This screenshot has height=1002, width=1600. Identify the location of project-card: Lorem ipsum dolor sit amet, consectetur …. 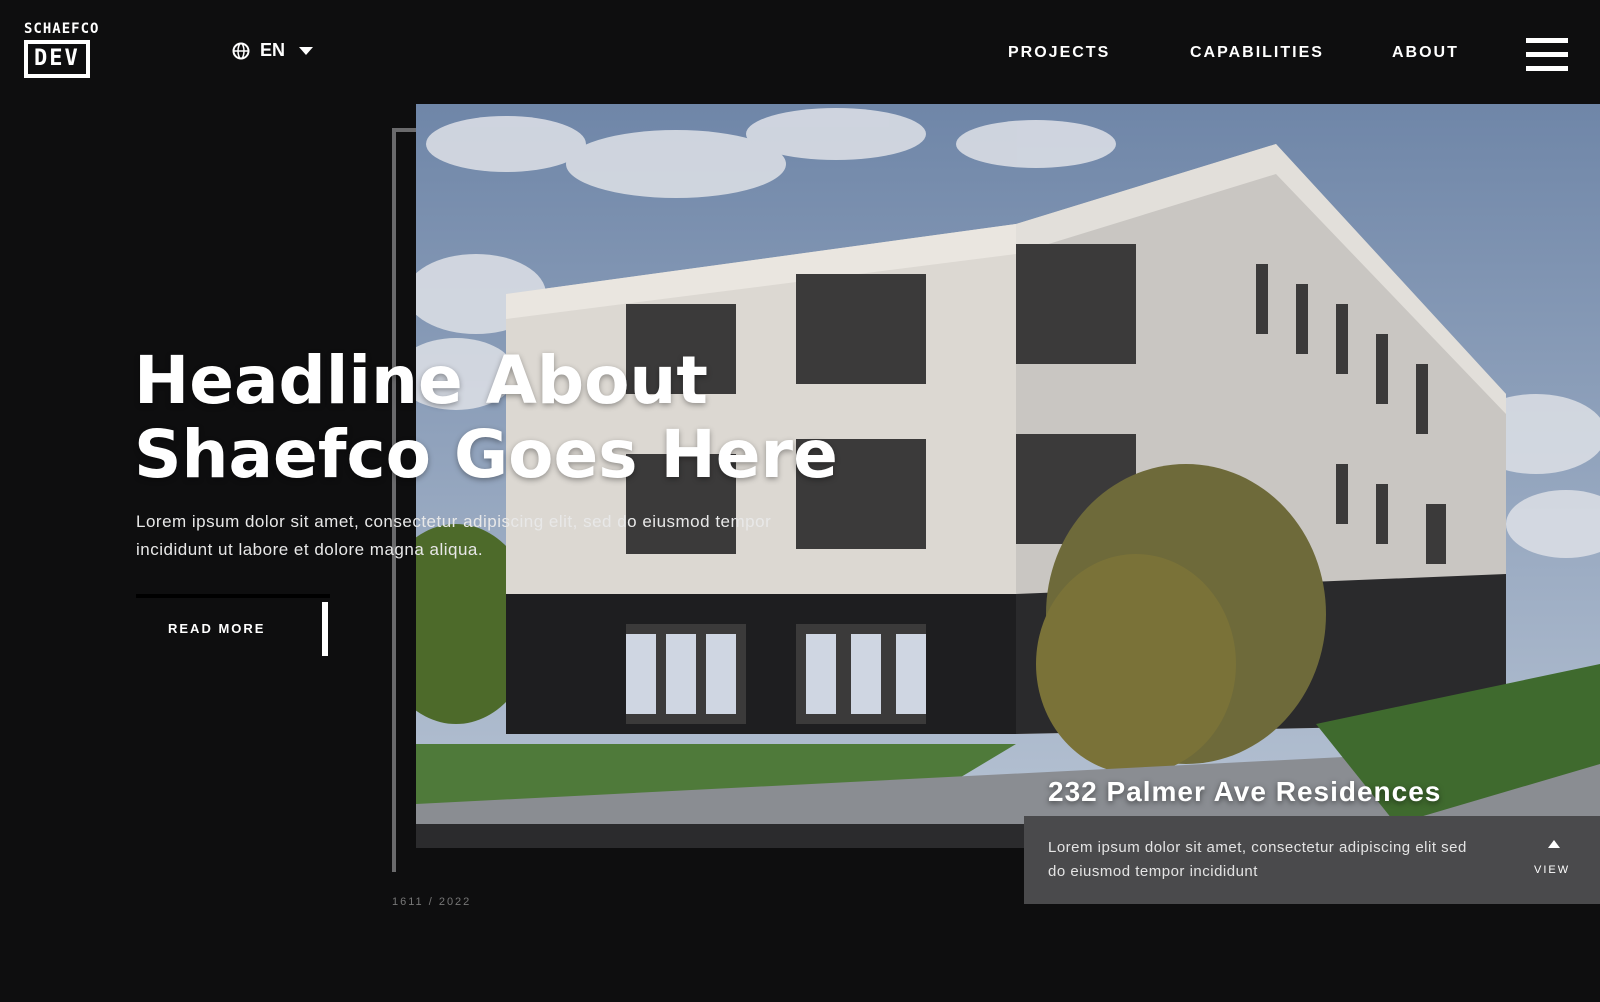
(1312, 860).